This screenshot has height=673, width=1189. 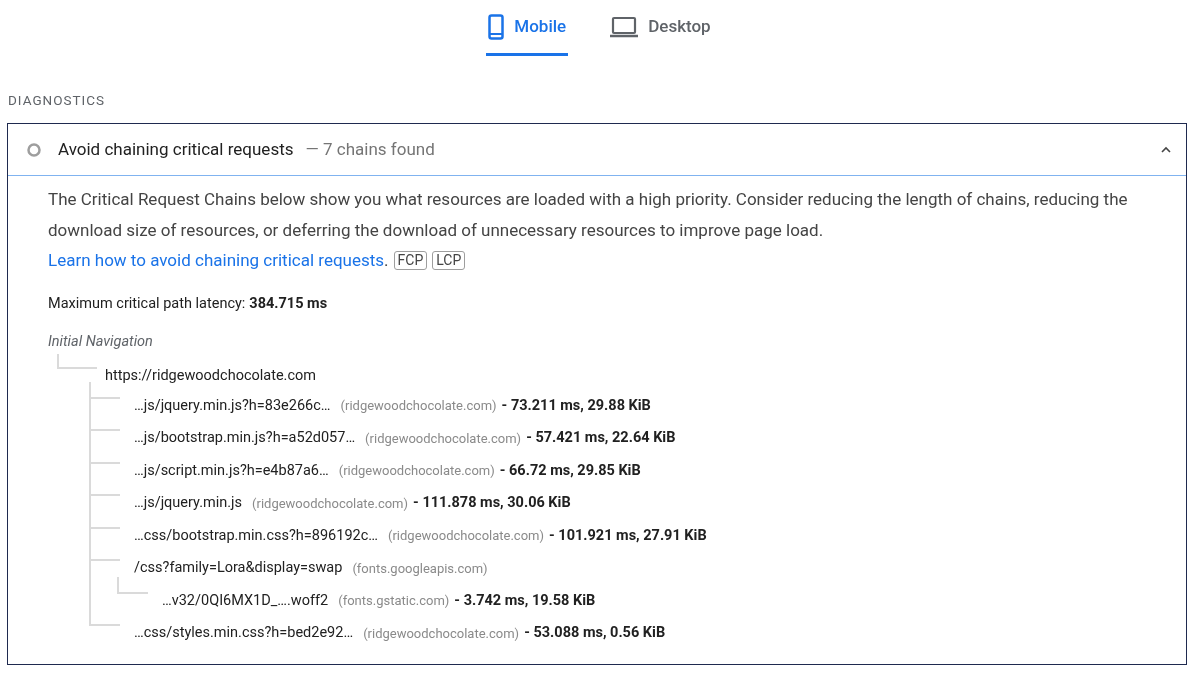 What do you see at coordinates (601, 438) in the screenshot?
I see `request-stats: - 57.421 ms, 22.64 KiB` at bounding box center [601, 438].